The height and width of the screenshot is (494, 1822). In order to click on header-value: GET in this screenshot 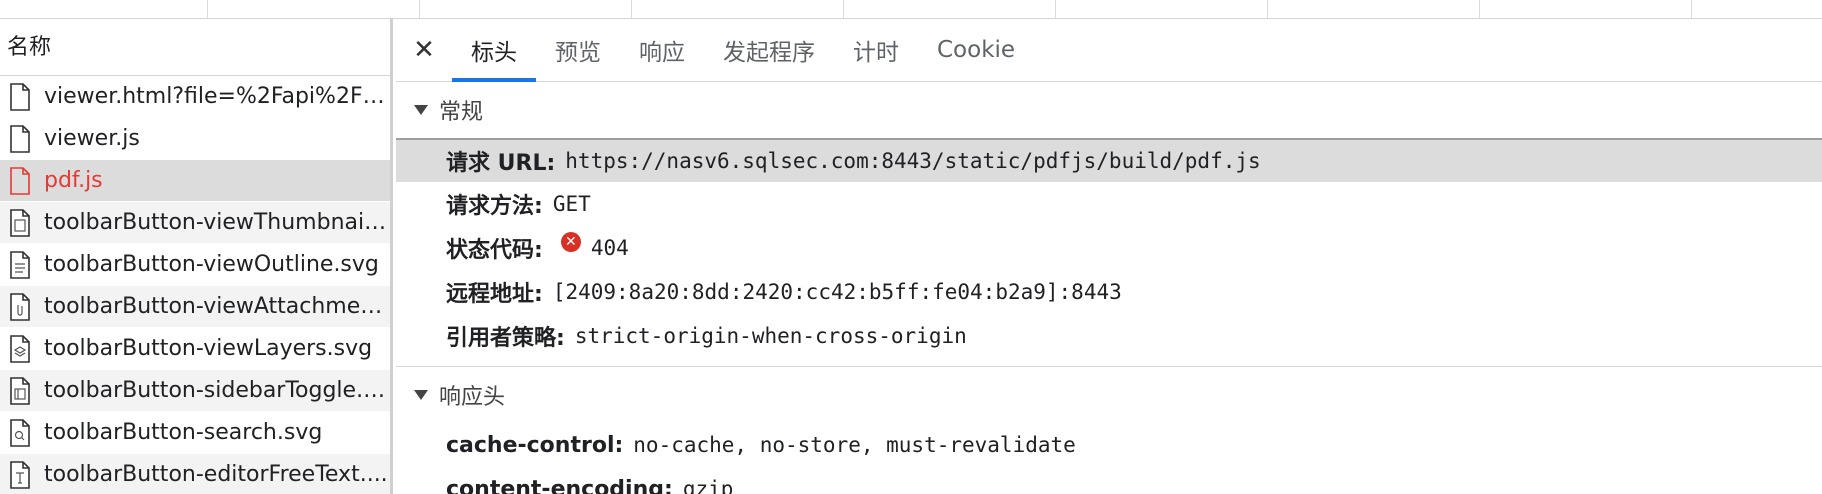, I will do `click(571, 204)`.